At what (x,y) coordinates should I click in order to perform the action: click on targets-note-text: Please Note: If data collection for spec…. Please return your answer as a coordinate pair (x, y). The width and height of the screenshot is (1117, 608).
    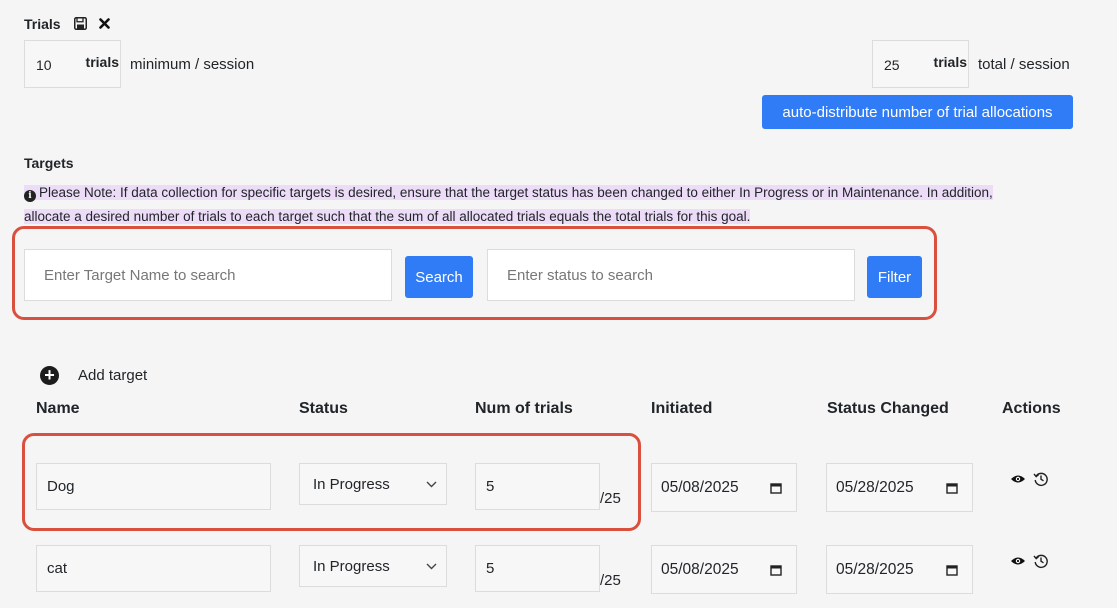
    Looking at the image, I should click on (508, 204).